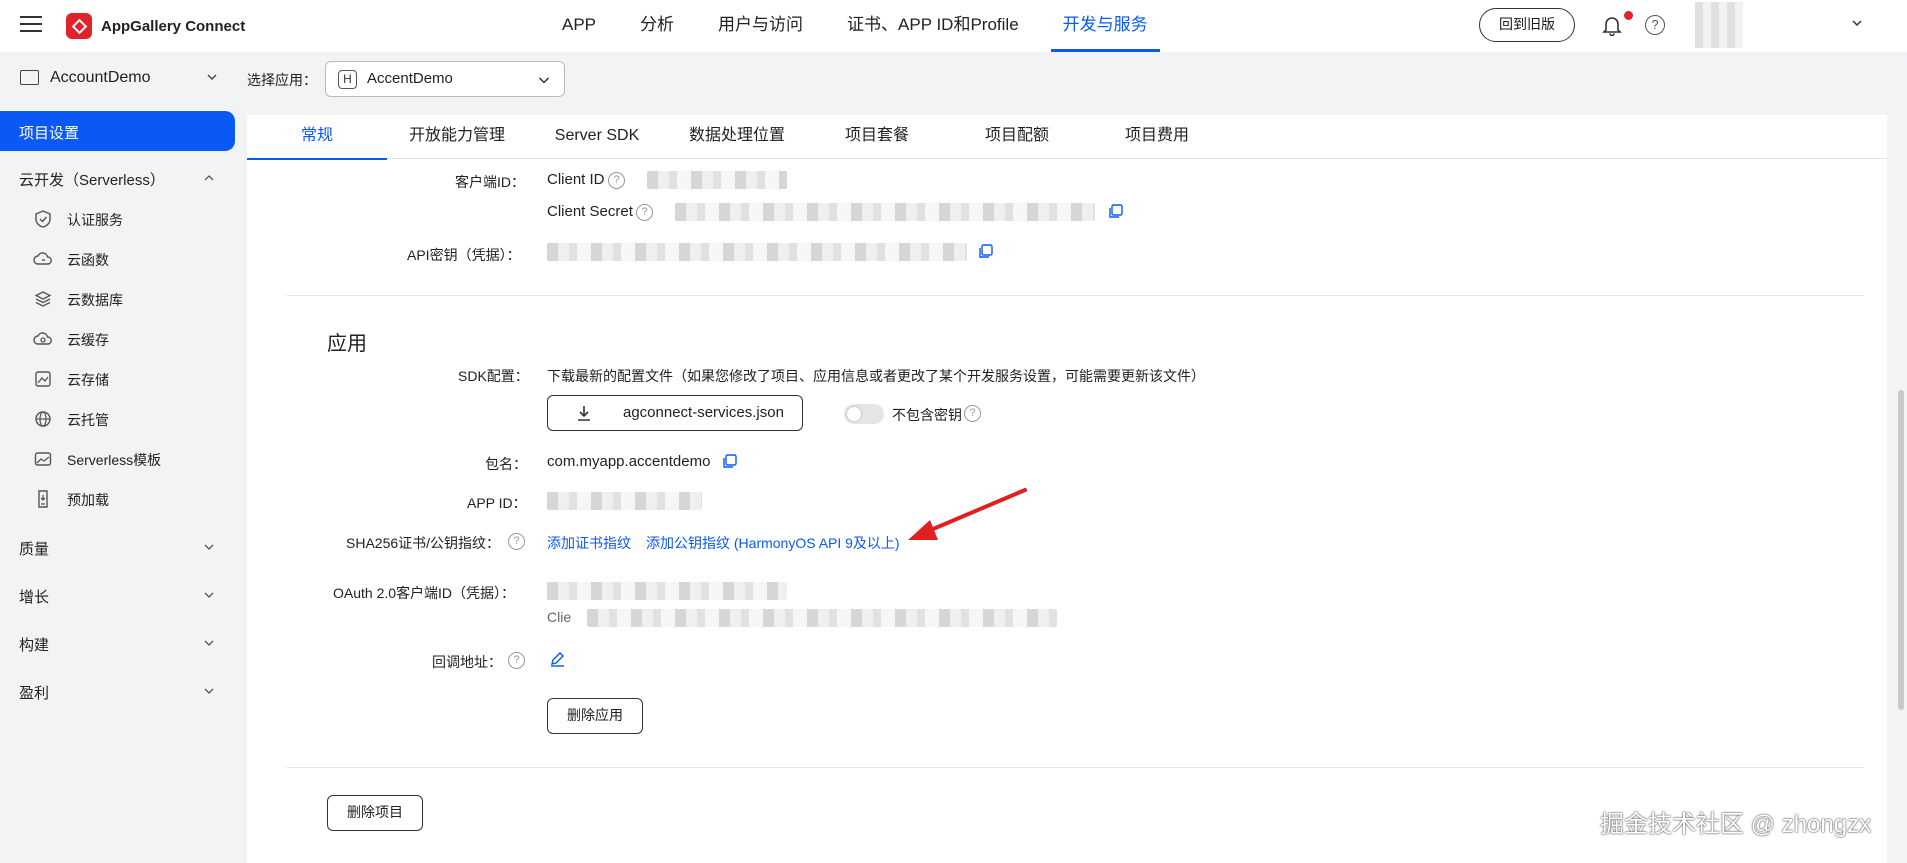 The height and width of the screenshot is (863, 1907). What do you see at coordinates (822, 618) in the screenshot?
I see `oauth-client-secret-value` at bounding box center [822, 618].